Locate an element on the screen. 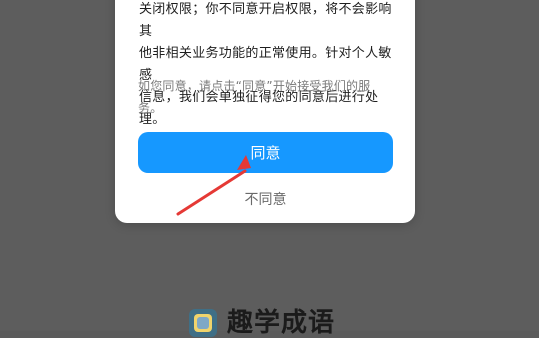 The width and height of the screenshot is (539, 338). dialog-note-line-1: 如您同意，请点击“同意”开始接受我们的服 is located at coordinates (254, 86).